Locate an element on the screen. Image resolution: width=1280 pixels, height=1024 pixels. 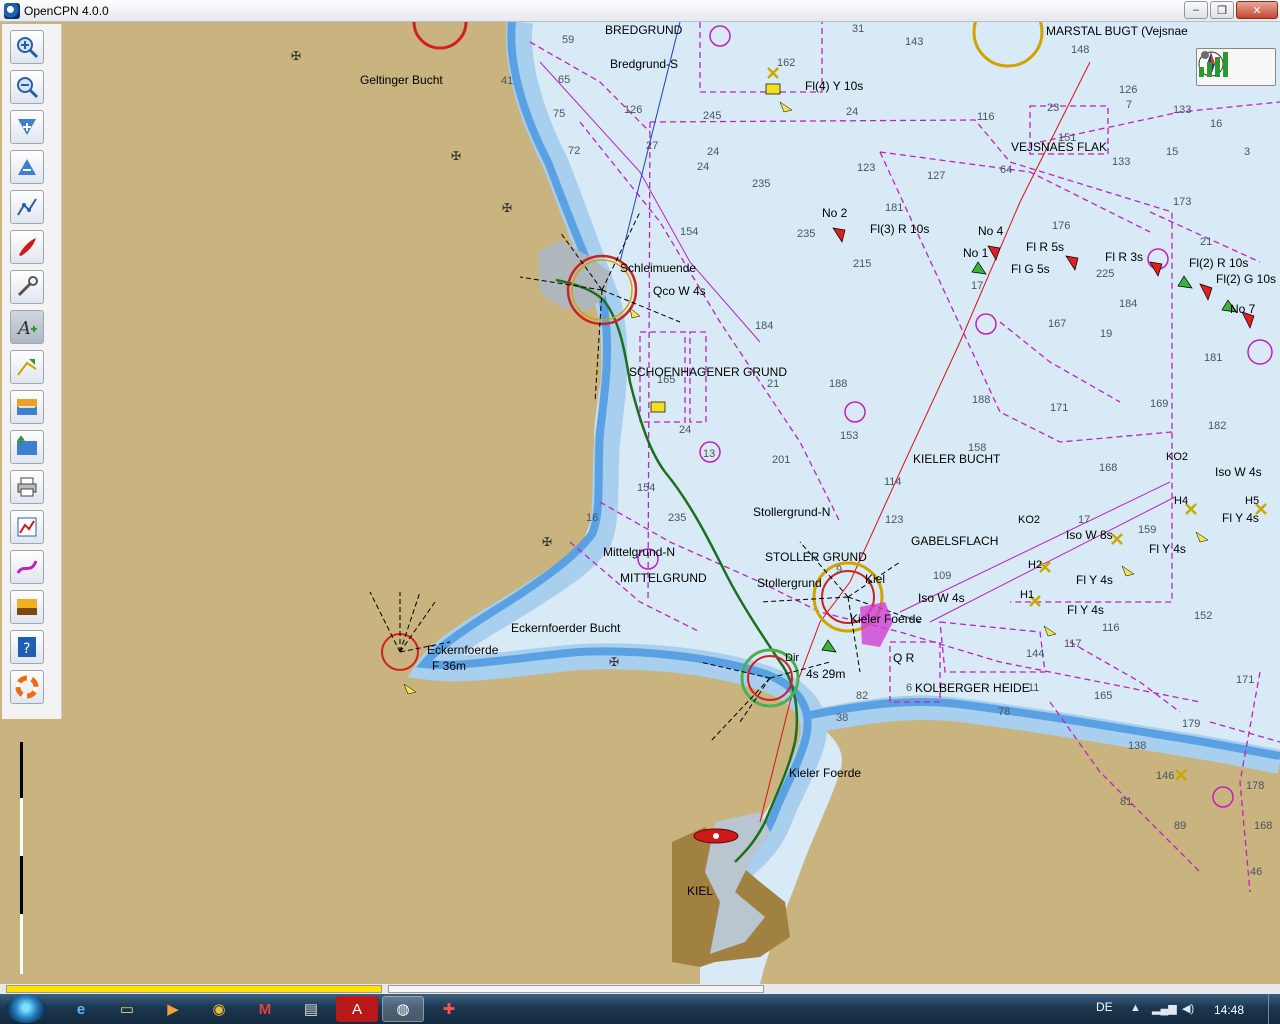
maximize-button: ❐ is located at coordinates (1222, 10).